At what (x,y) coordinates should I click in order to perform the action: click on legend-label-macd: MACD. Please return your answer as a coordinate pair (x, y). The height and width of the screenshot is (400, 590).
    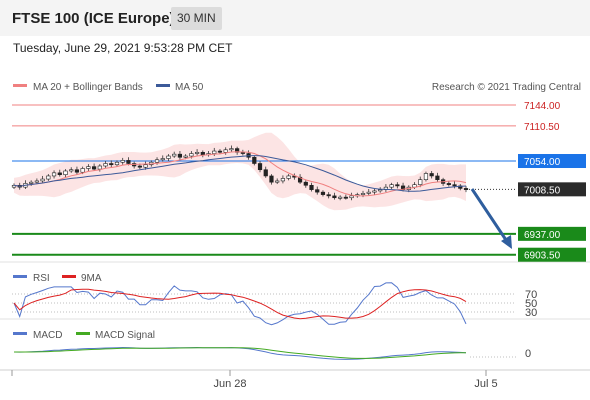
    Looking at the image, I should click on (47, 335).